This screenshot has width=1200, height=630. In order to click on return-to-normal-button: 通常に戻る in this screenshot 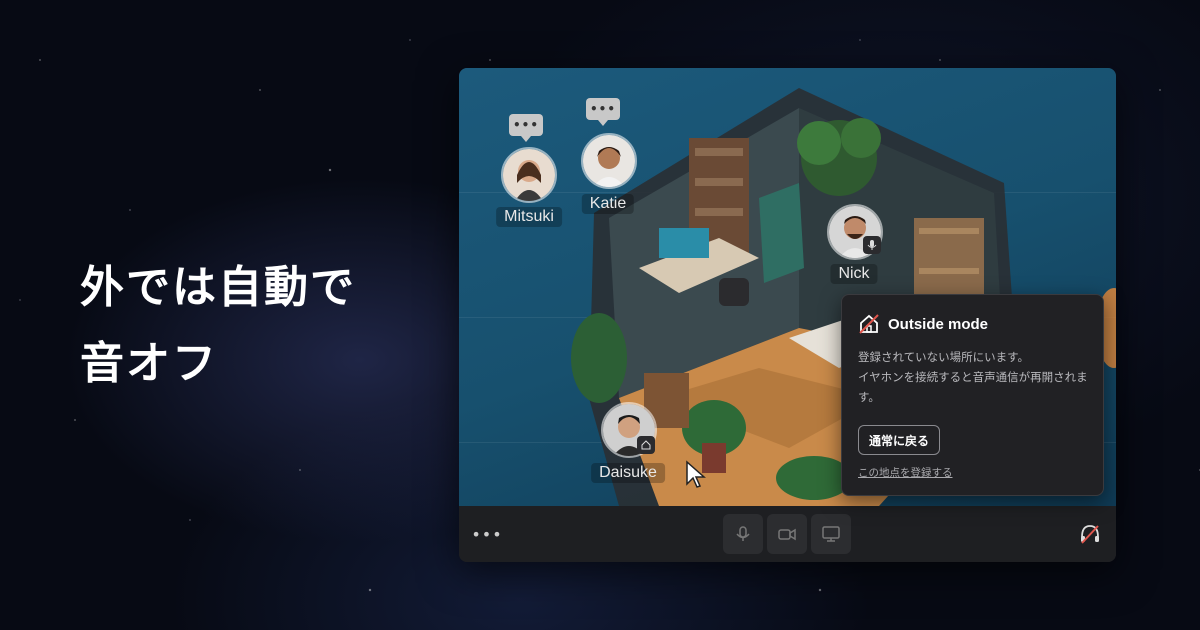, I will do `click(899, 440)`.